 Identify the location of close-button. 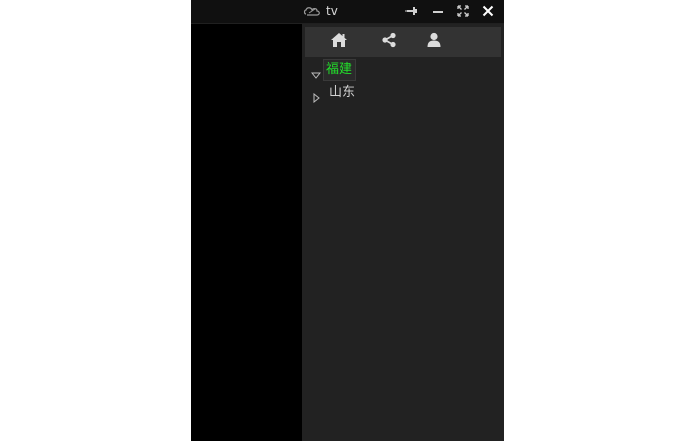
(488, 11).